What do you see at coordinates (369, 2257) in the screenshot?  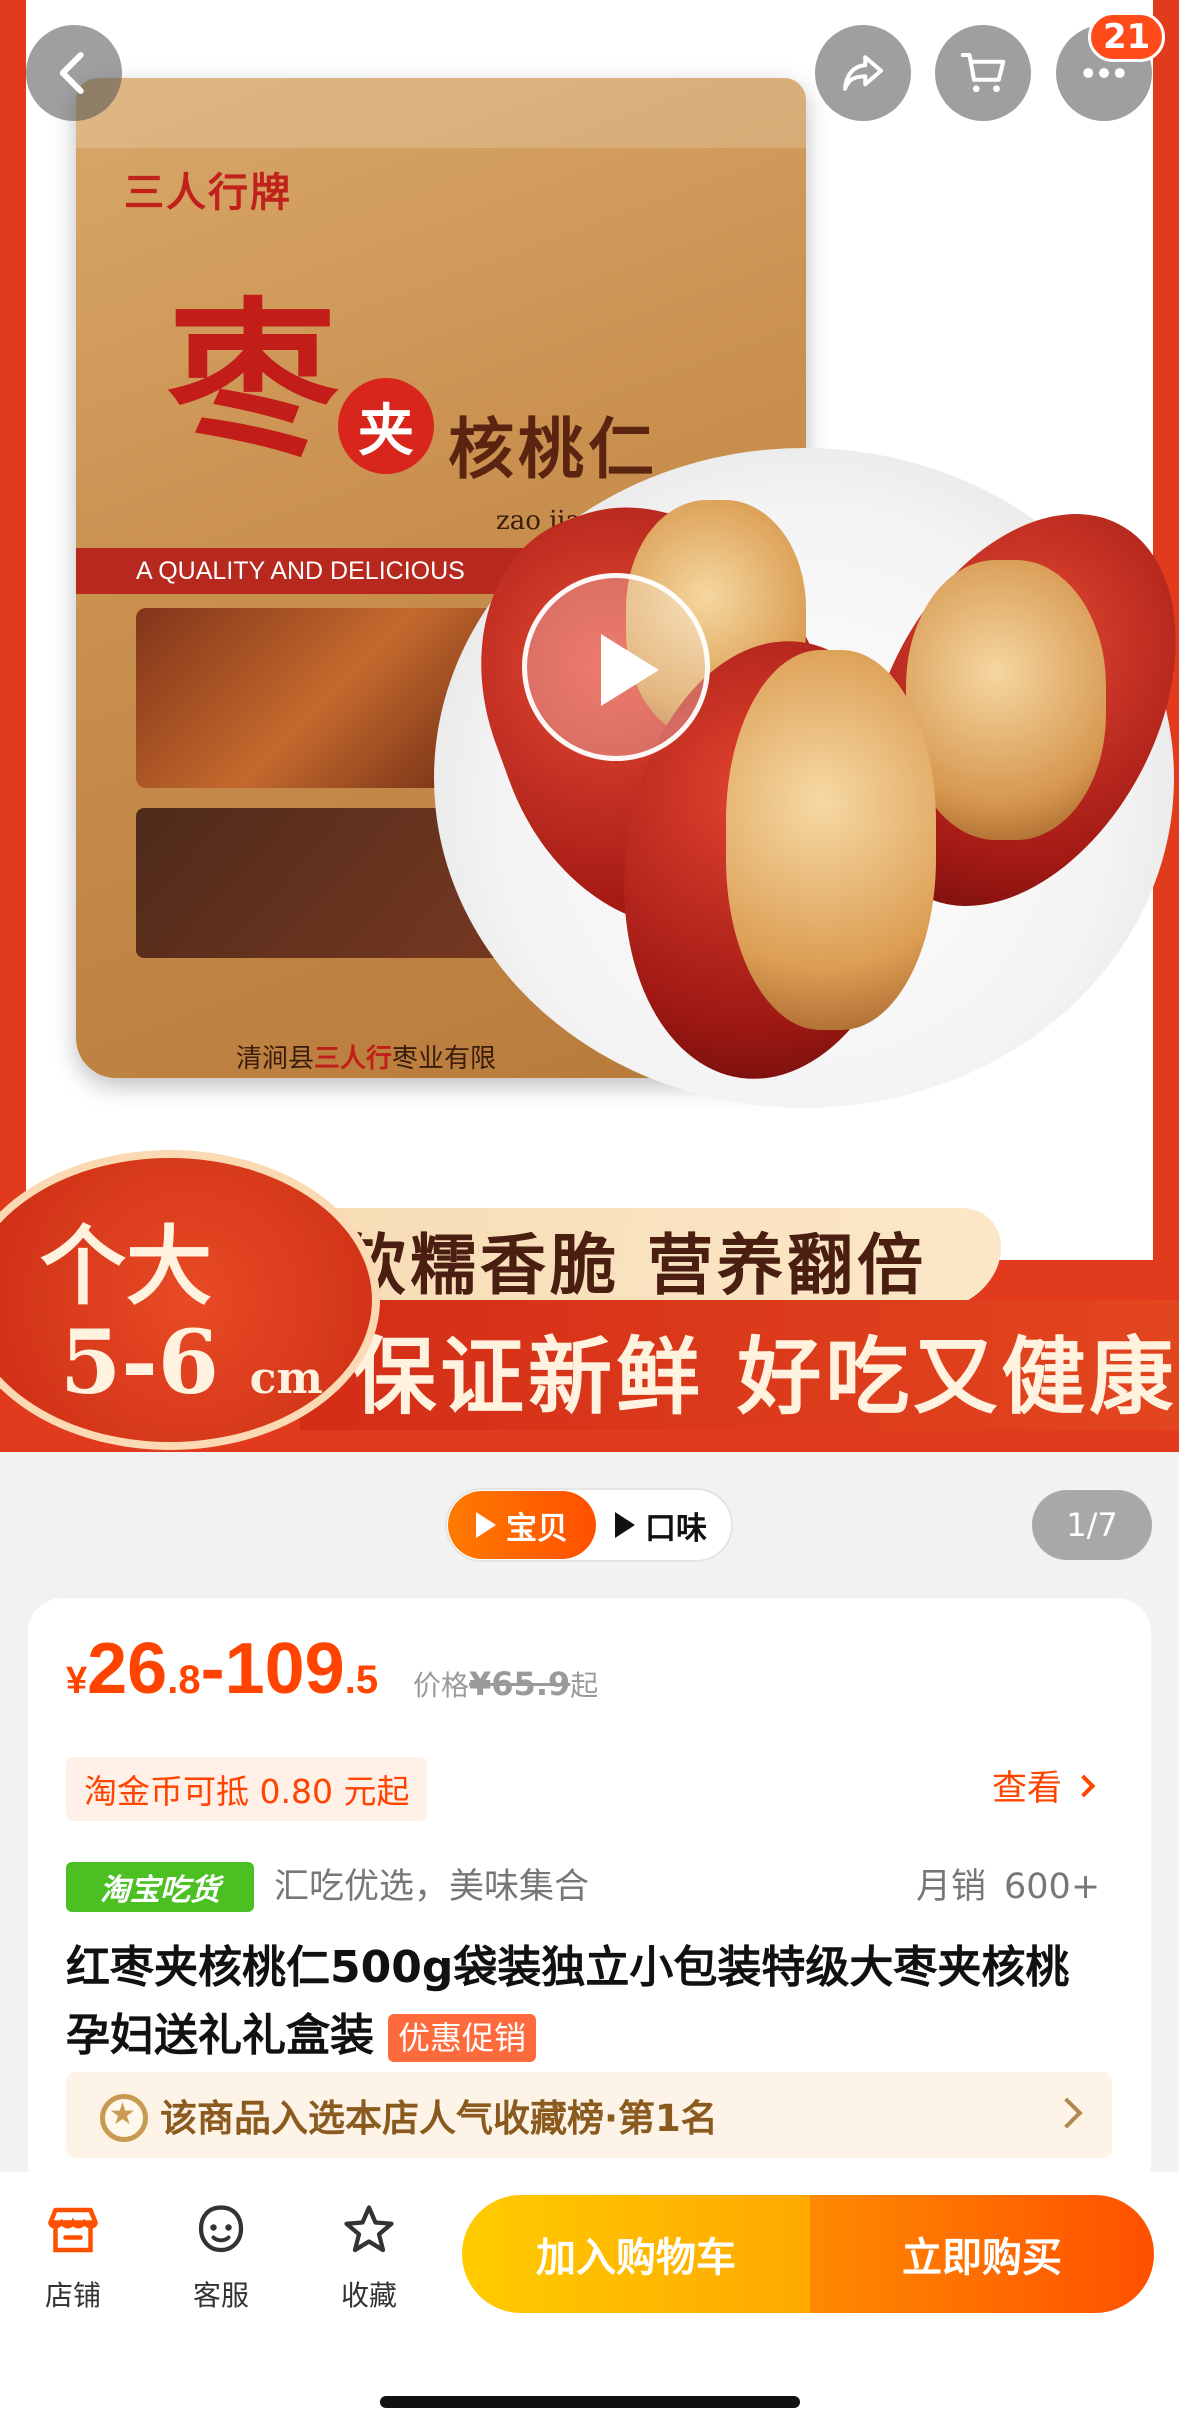 I see `favorite-button: 收藏` at bounding box center [369, 2257].